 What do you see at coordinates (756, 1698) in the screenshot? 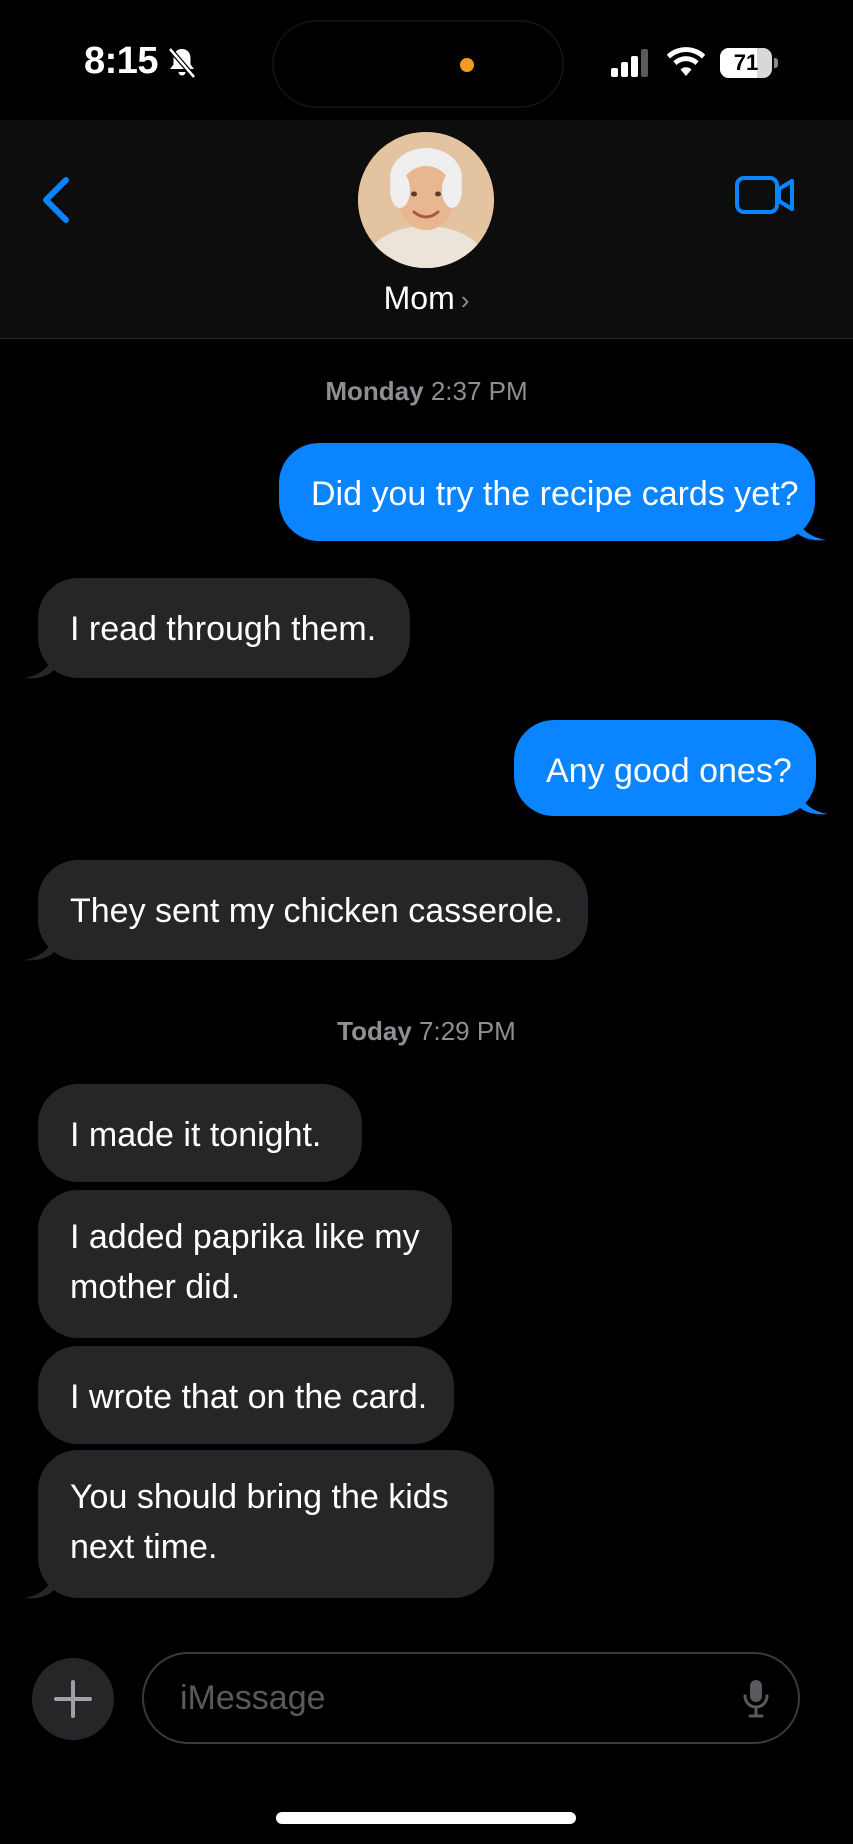
I see `microphone-icon` at bounding box center [756, 1698].